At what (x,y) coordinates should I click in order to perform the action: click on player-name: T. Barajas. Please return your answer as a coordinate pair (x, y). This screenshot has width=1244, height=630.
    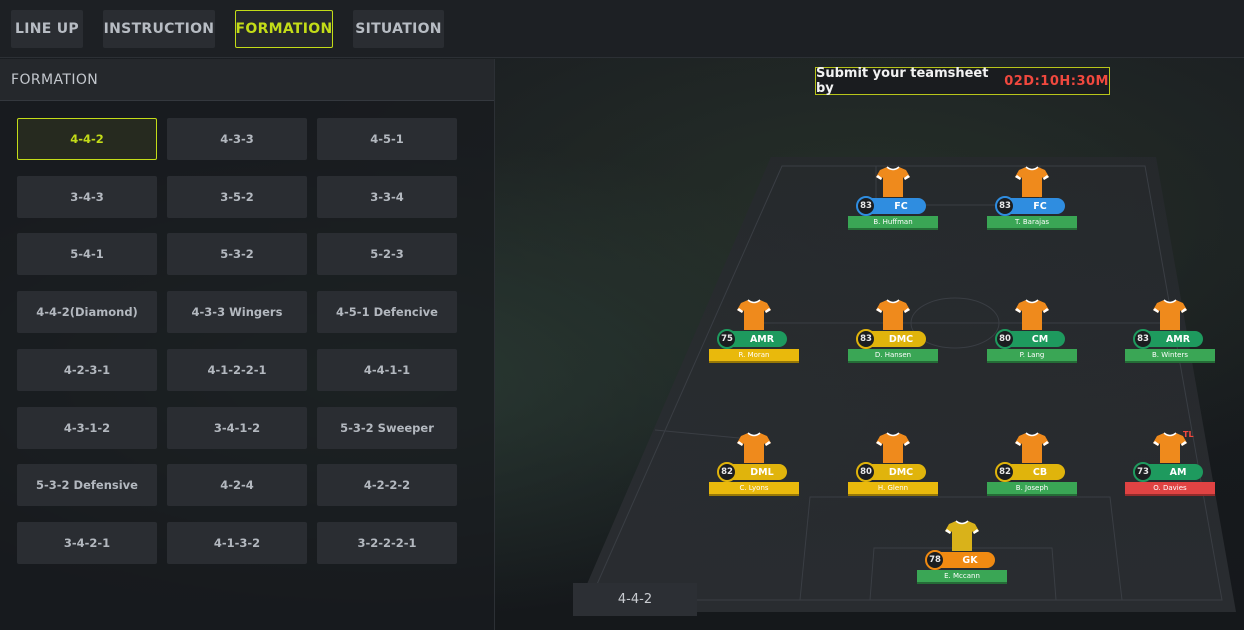
    Looking at the image, I should click on (1032, 223).